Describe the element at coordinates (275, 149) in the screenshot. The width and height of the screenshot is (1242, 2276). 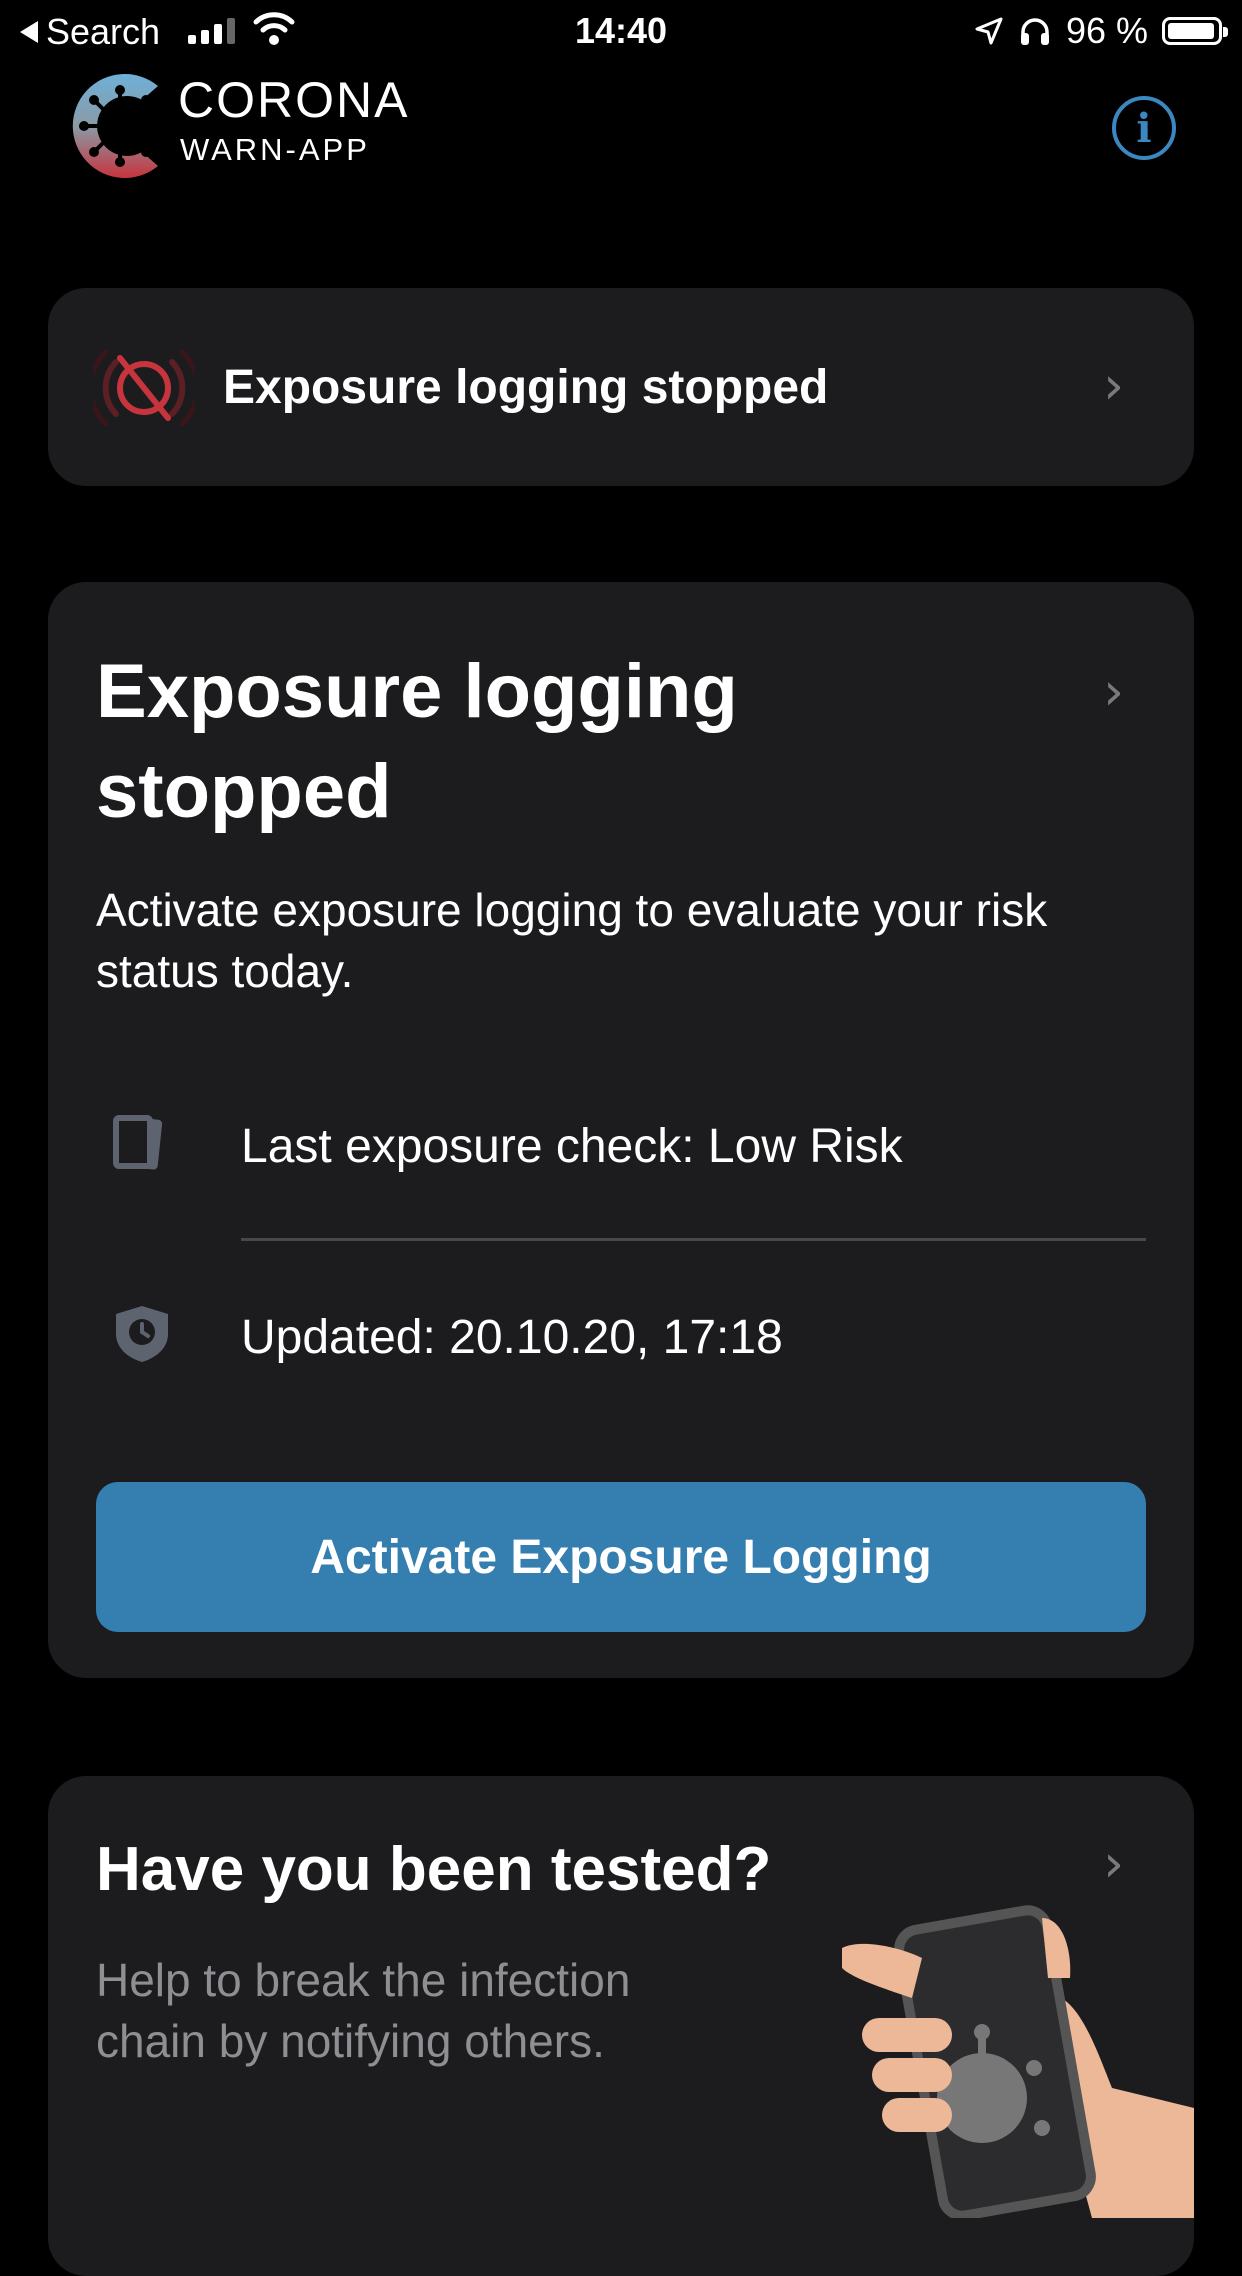
I see `brand-subtitle: WARN-APP` at that location.